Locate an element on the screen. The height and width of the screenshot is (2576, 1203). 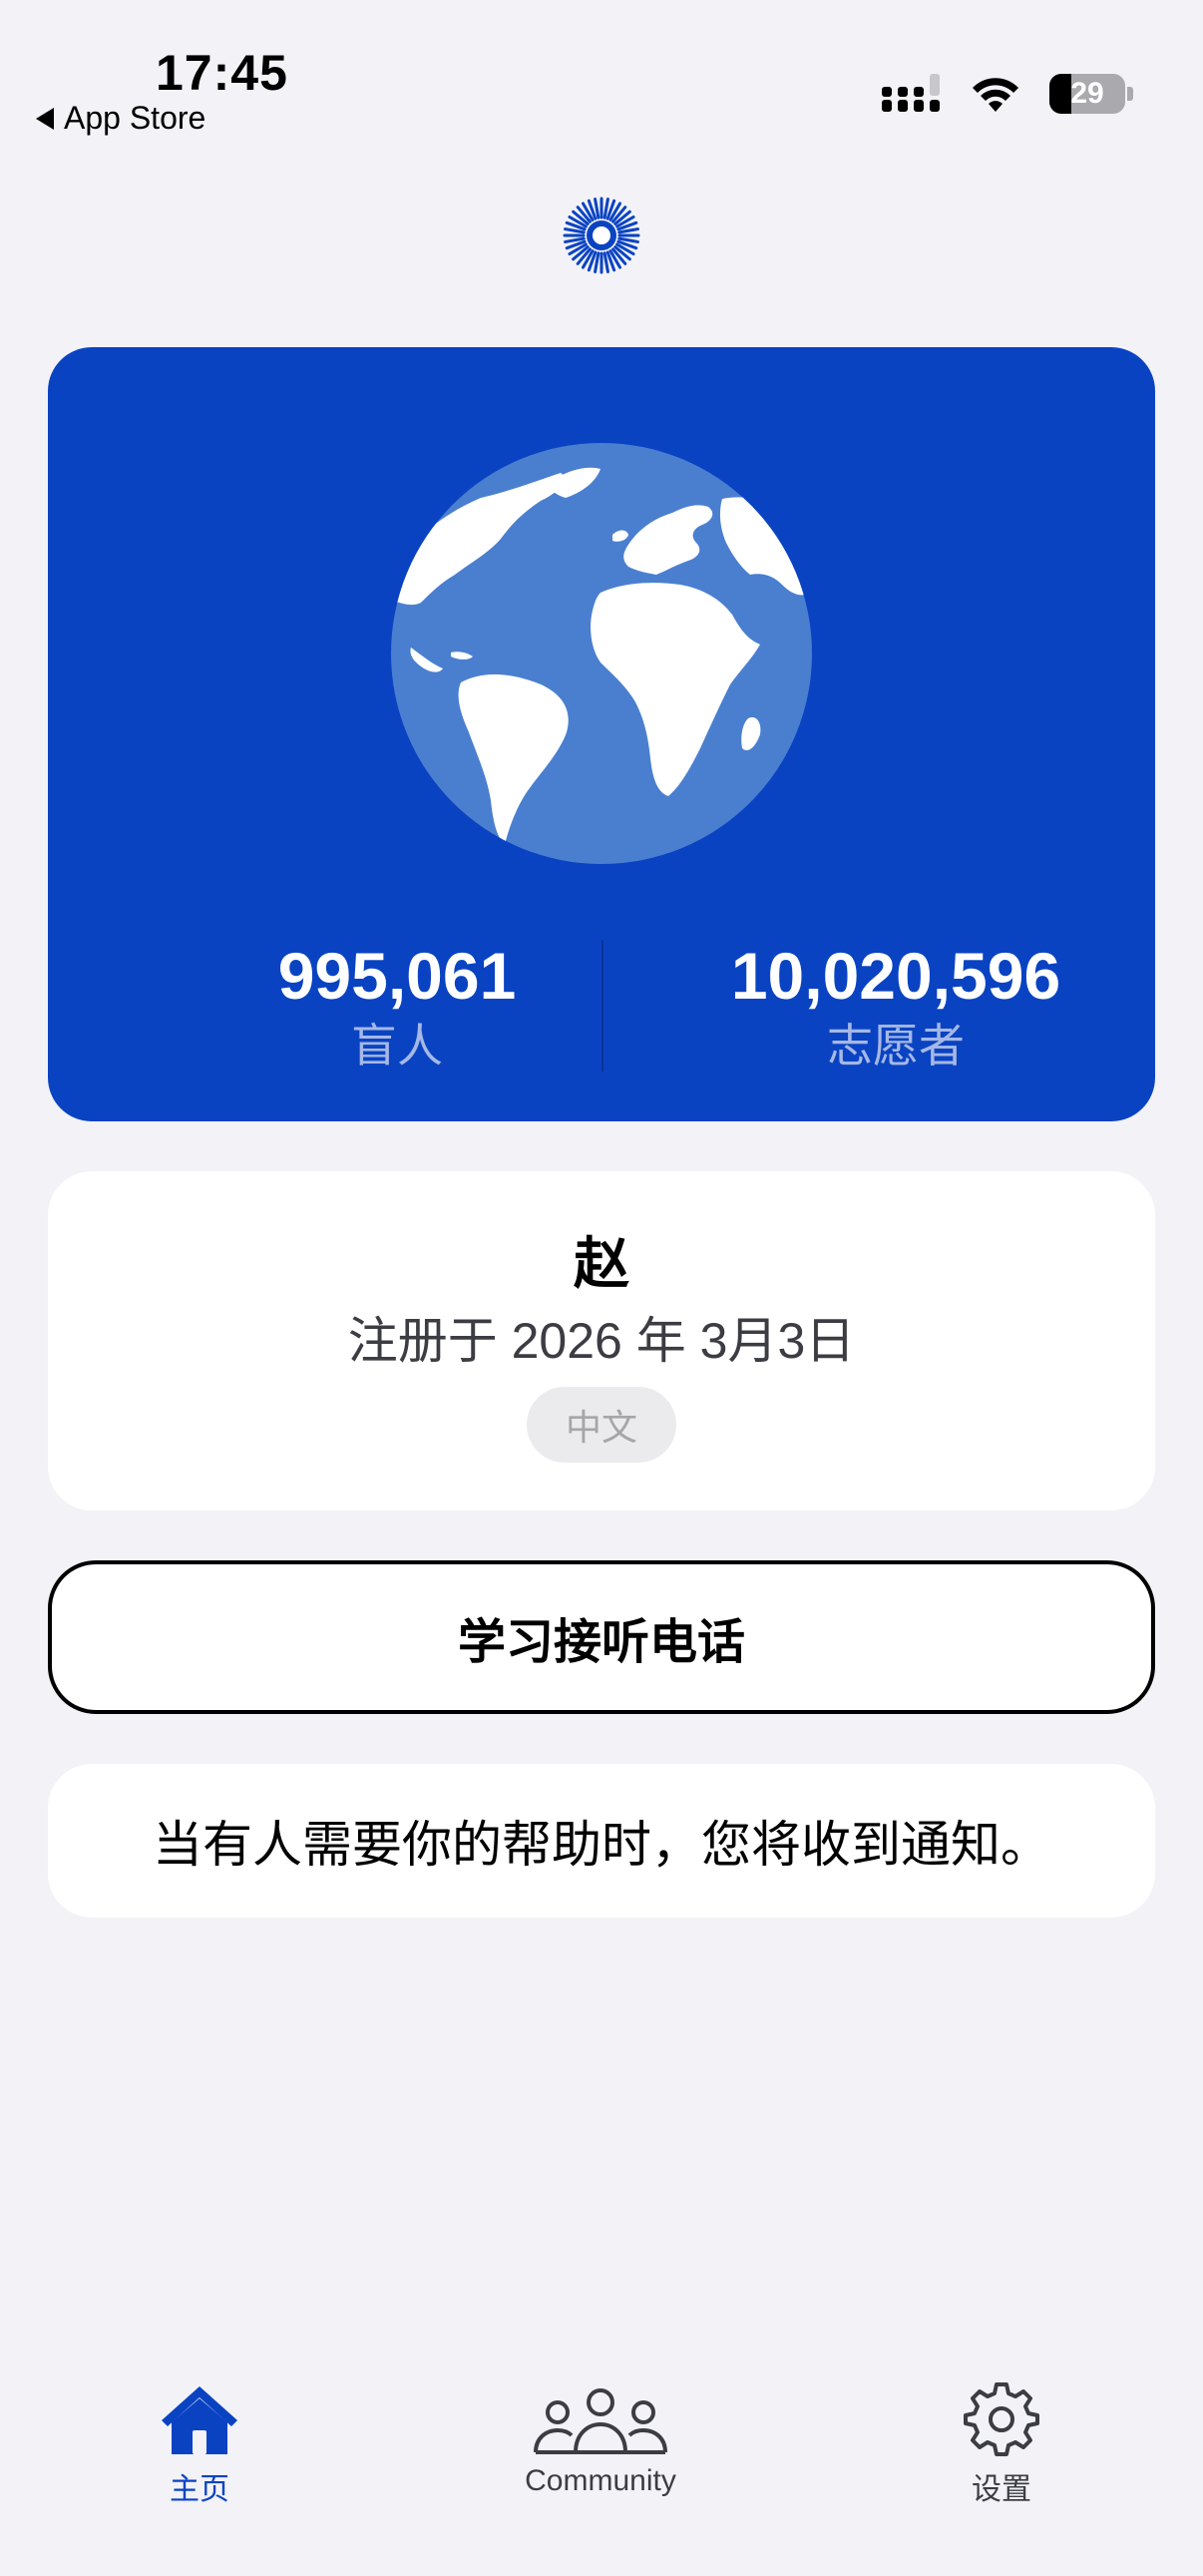
tab-settings: 设置 is located at coordinates (1001, 2439).